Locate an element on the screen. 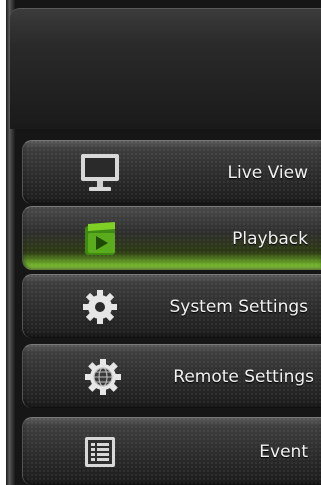 The width and height of the screenshot is (321, 485). list-icon is located at coordinates (100, 451).